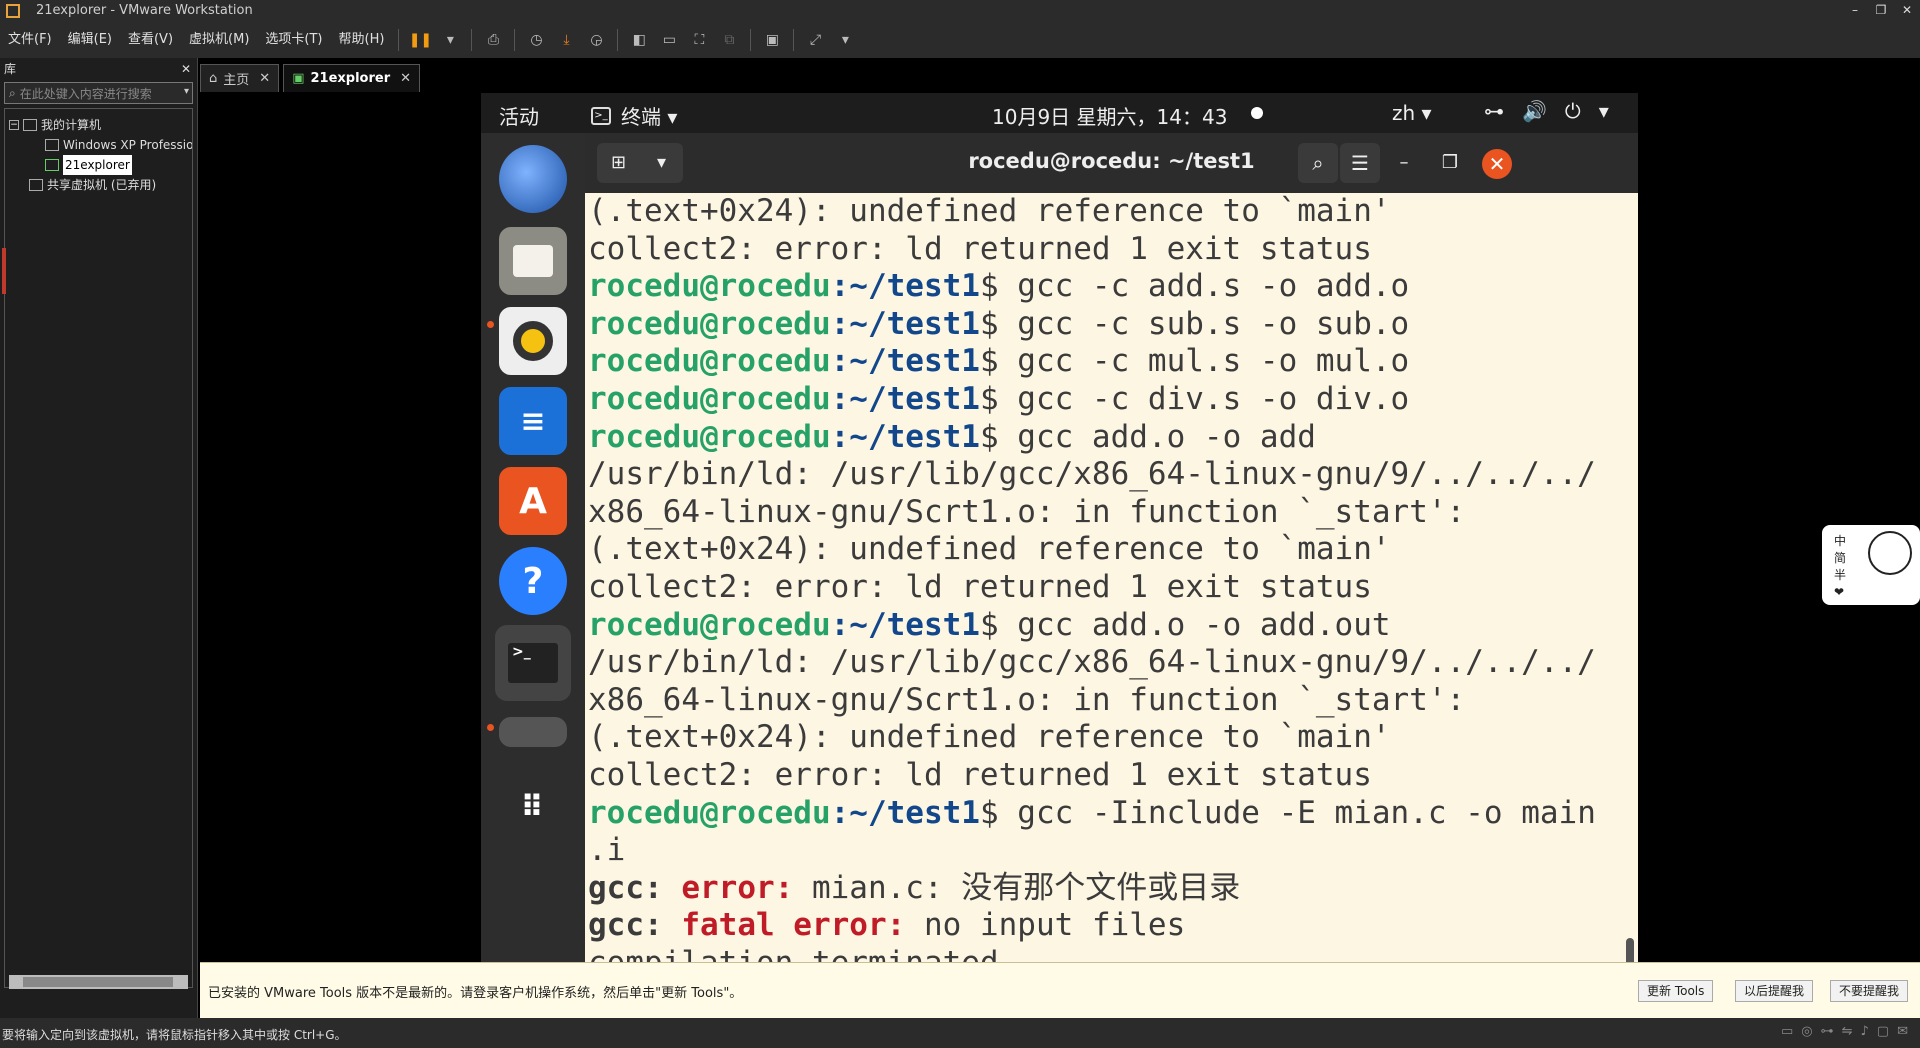  I want to click on new-tab-split-button: ⊞ ▾, so click(640, 163).